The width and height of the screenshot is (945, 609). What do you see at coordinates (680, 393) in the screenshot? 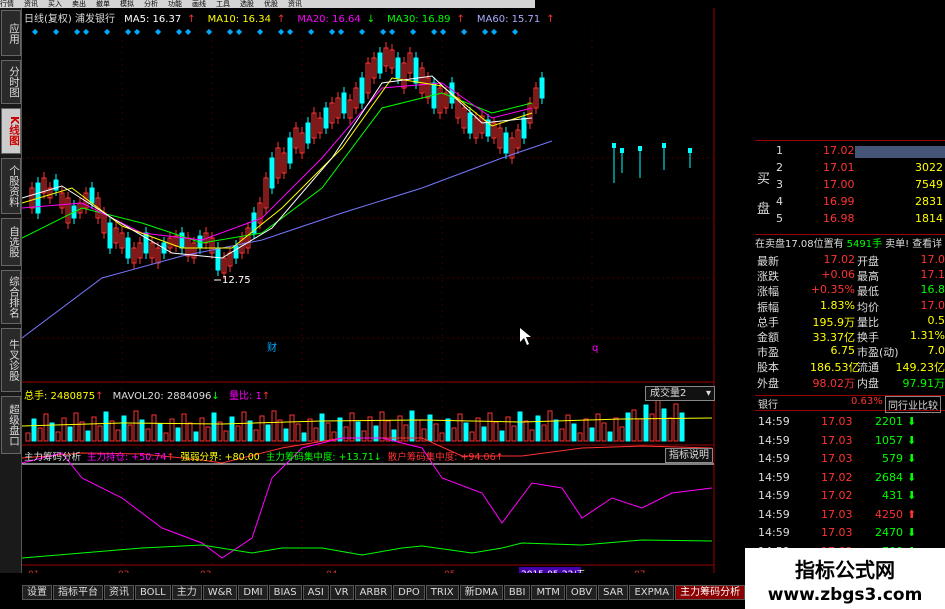
I see `volume-dropdown: 成交量2 ▾` at bounding box center [680, 393].